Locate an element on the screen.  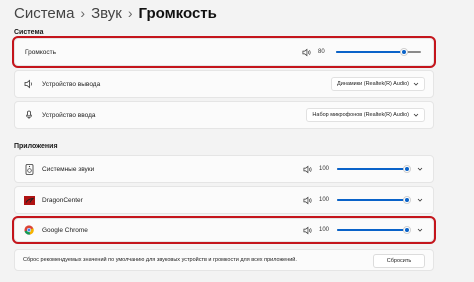
app-row: DragonCenter 100 is located at coordinates (224, 200).